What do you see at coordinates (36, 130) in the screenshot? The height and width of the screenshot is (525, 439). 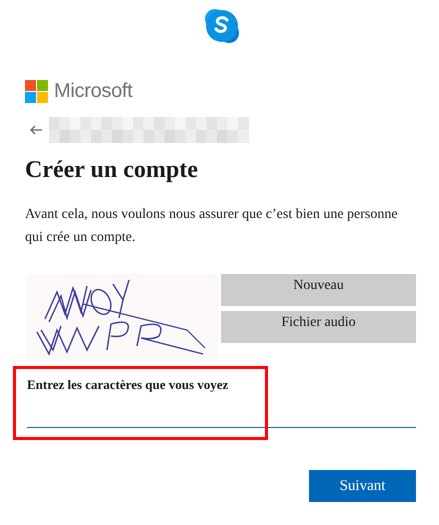 I see `back-arrow-icon` at bounding box center [36, 130].